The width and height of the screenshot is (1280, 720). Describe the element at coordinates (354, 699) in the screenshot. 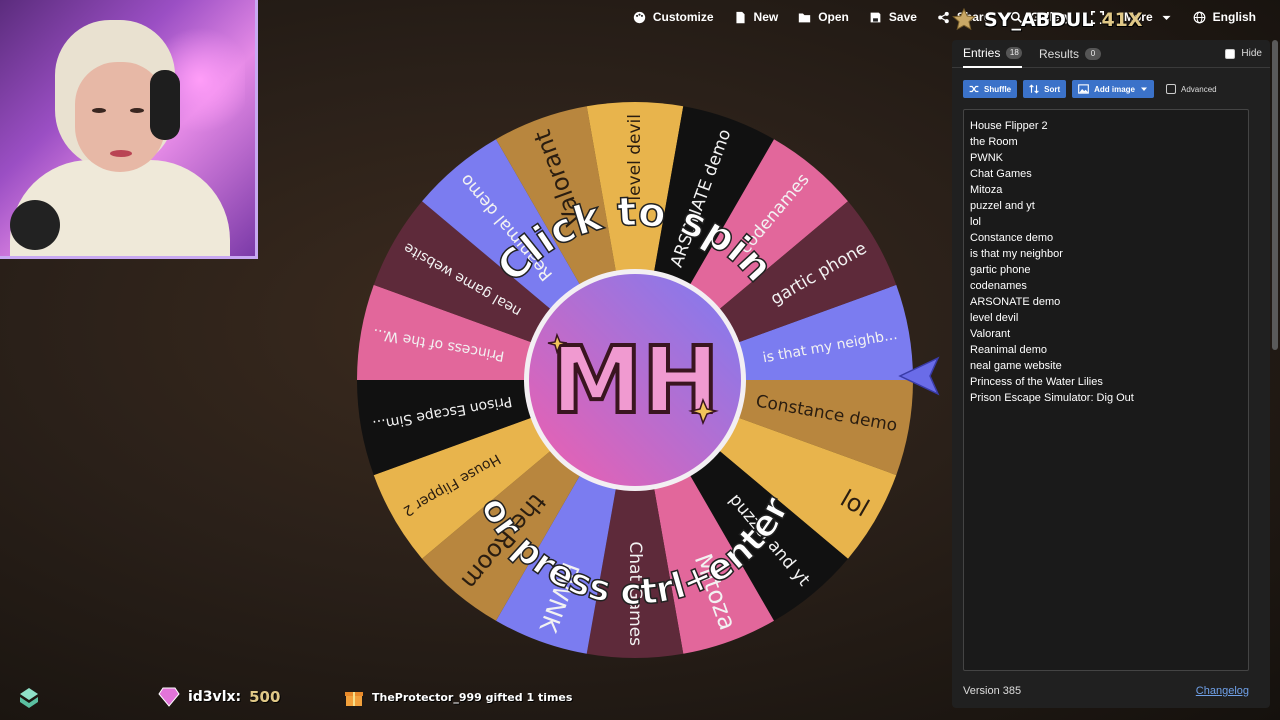

I see `gift-icon` at that location.